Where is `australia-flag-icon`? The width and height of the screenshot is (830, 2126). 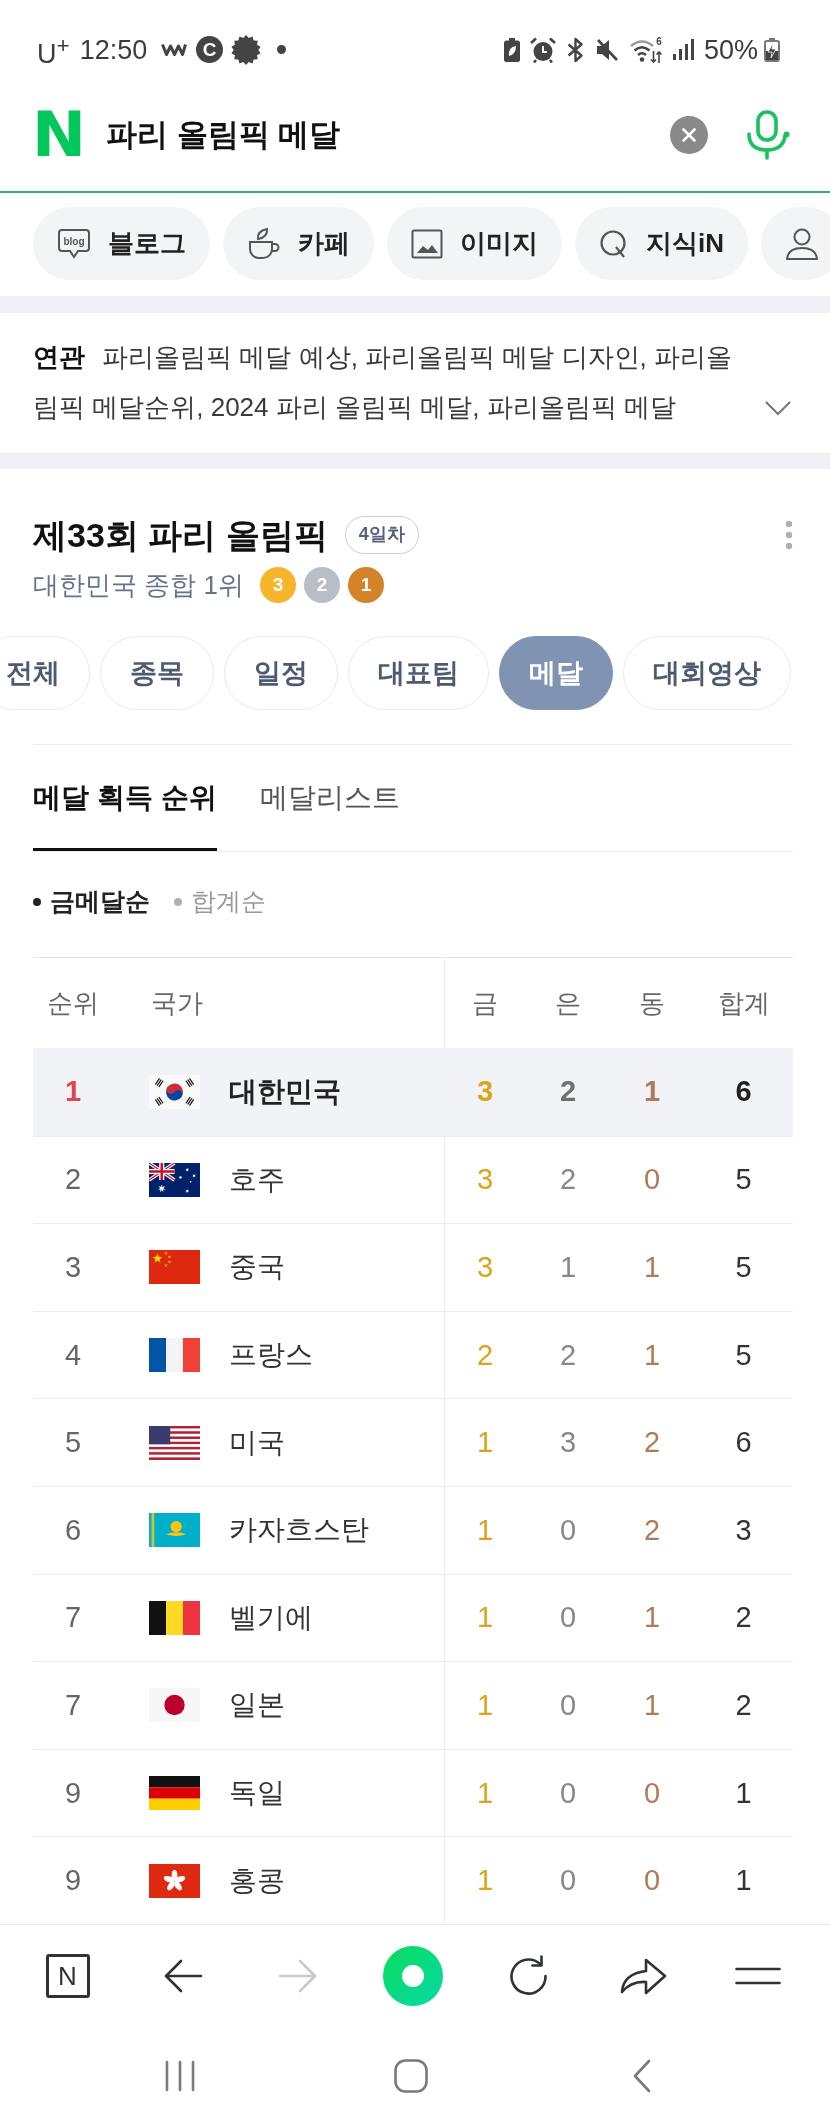
australia-flag-icon is located at coordinates (174, 1179).